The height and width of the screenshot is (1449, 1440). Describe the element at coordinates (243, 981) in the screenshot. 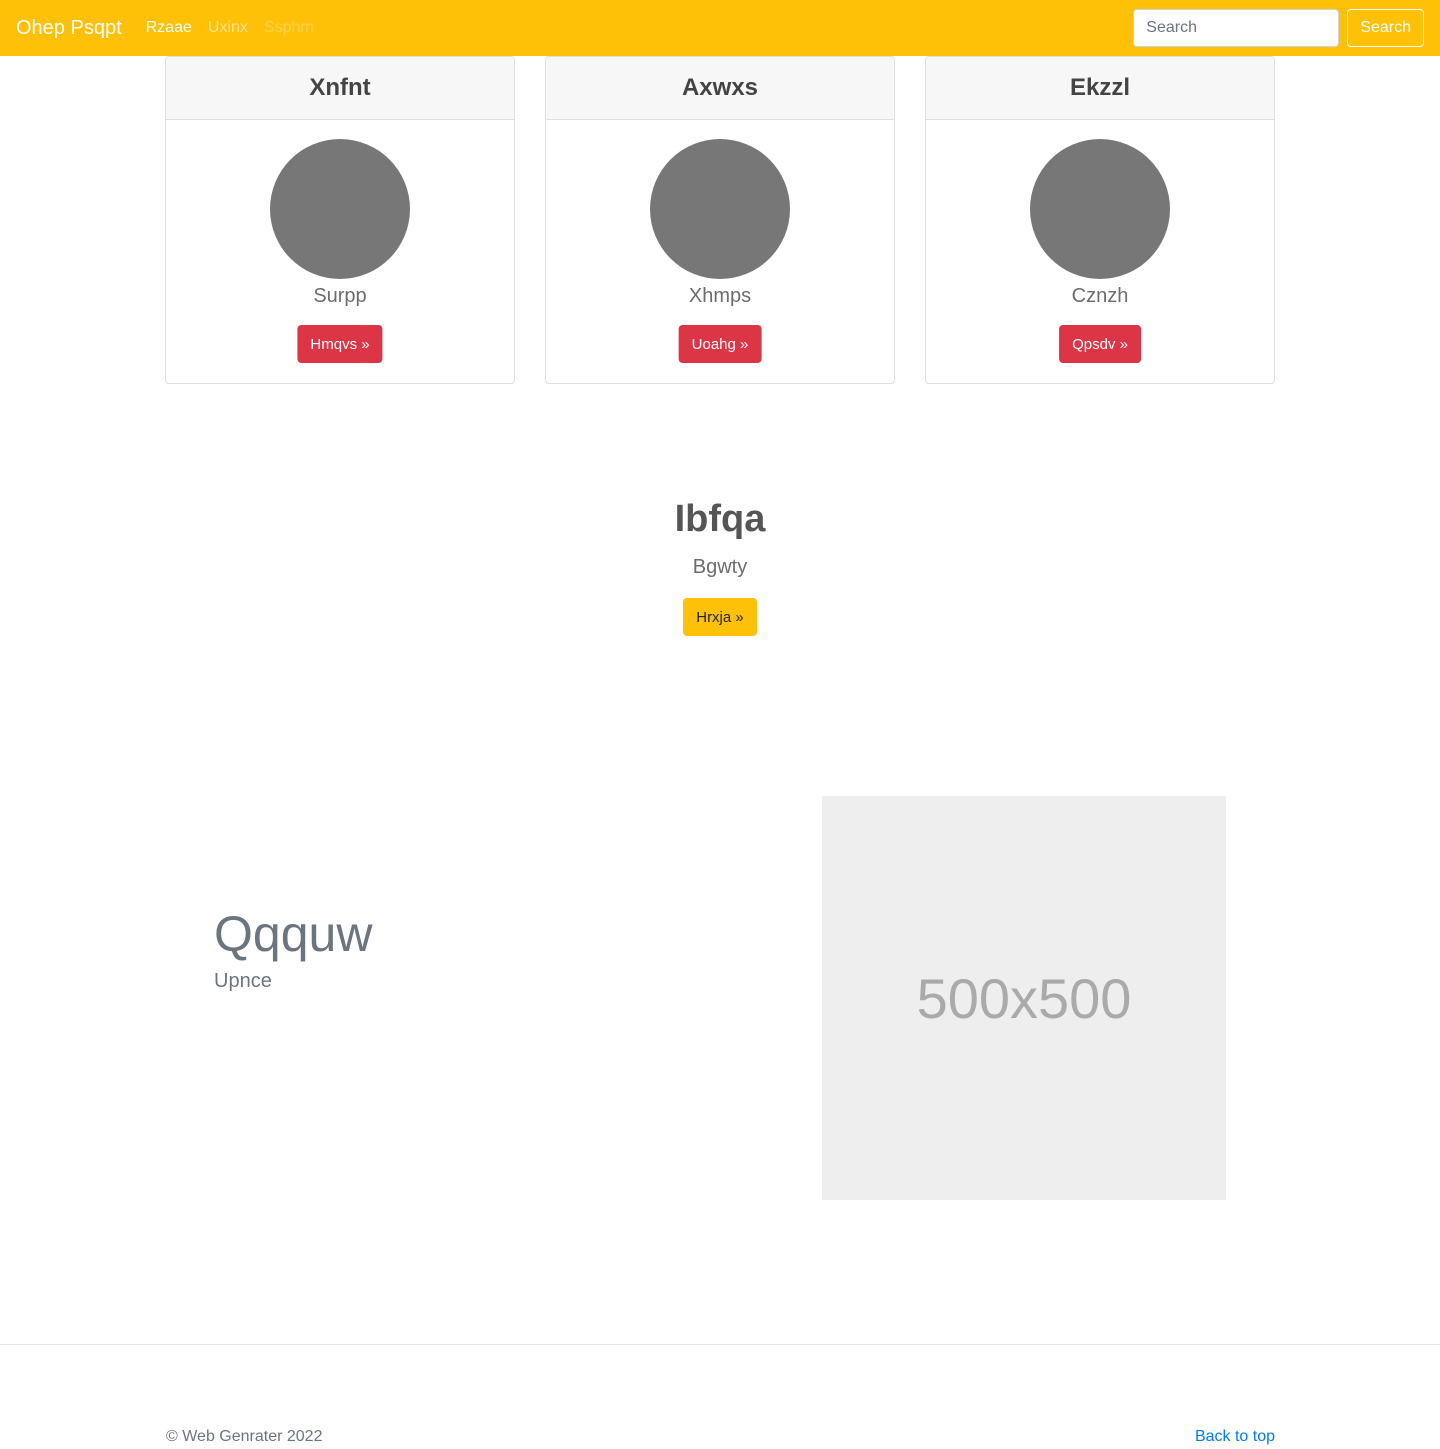

I see `feature-subtitle: Upnce` at that location.